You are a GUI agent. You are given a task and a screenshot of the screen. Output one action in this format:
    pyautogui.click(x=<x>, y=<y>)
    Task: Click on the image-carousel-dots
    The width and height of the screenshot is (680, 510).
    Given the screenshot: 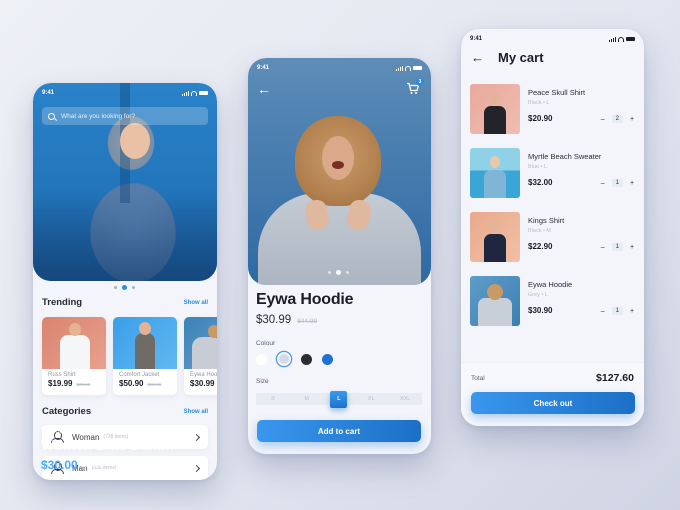 What is the action you would take?
    pyautogui.click(x=338, y=272)
    